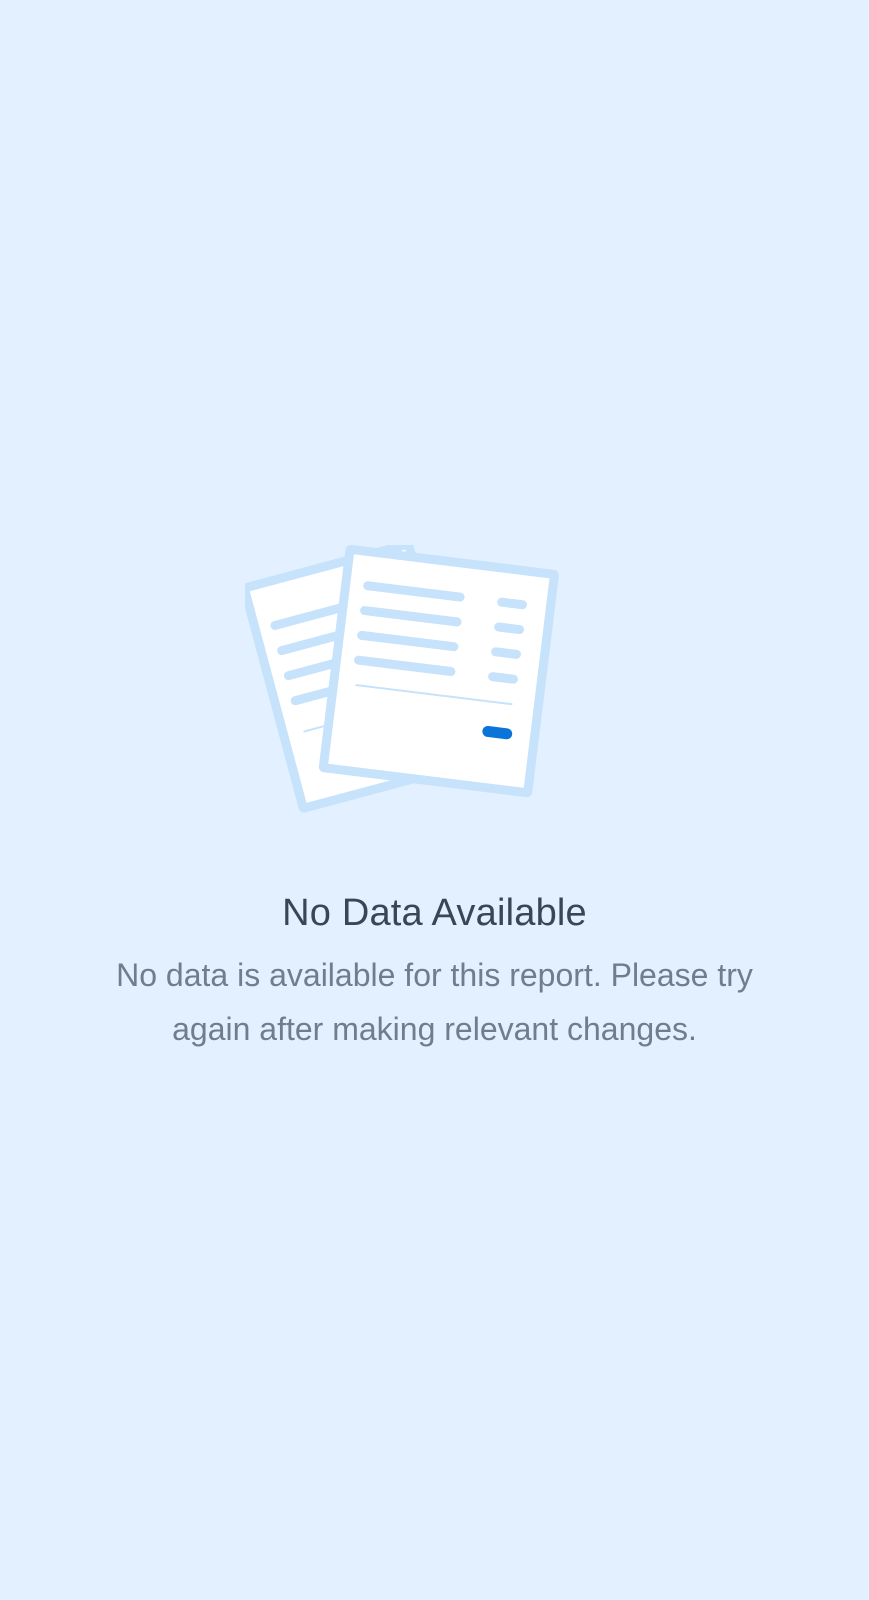 The image size is (869, 1600). What do you see at coordinates (402, 679) in the screenshot?
I see `documents-icon` at bounding box center [402, 679].